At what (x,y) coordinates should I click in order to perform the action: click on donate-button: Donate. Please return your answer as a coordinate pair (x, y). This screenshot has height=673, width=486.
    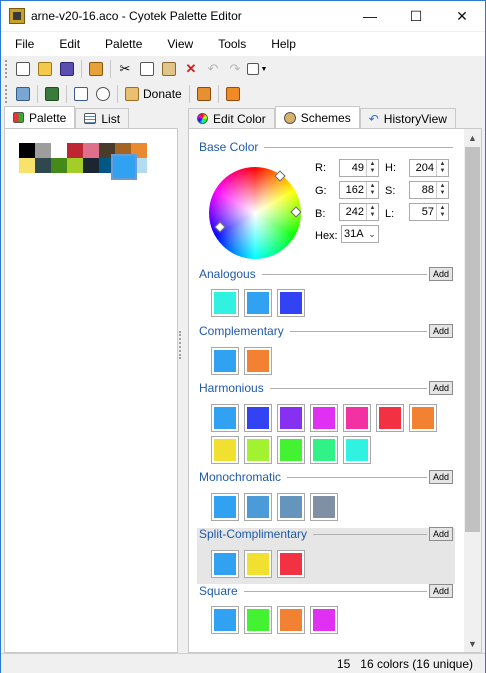
    Looking at the image, I should click on (153, 94).